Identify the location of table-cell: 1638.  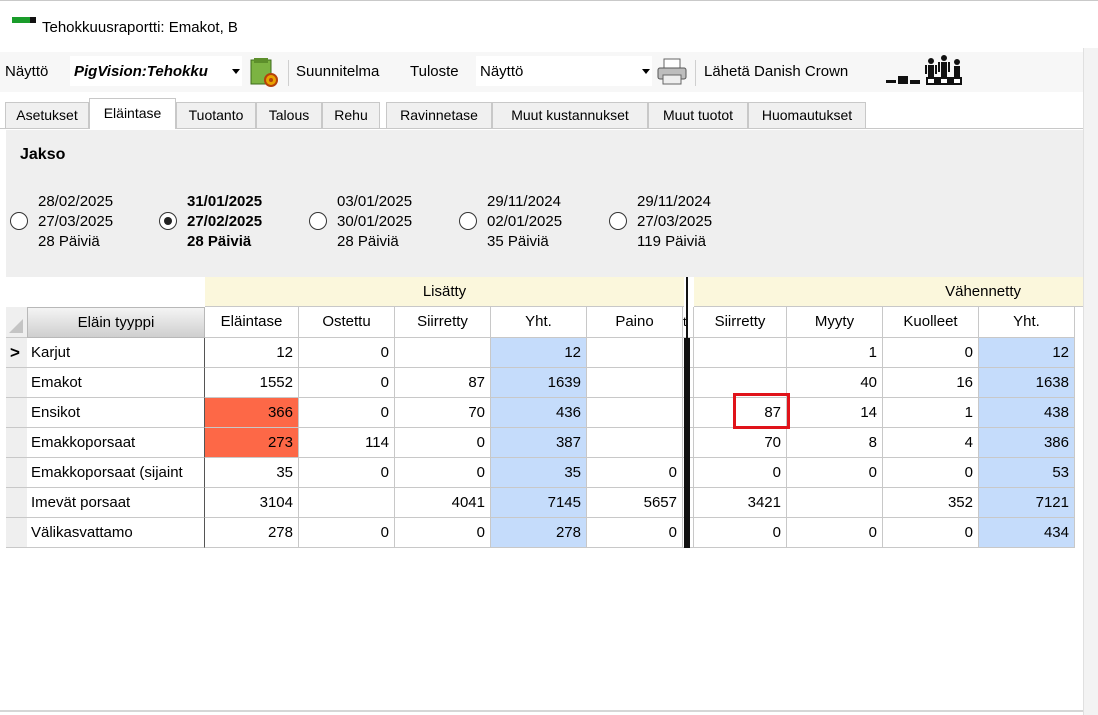
(1027, 383).